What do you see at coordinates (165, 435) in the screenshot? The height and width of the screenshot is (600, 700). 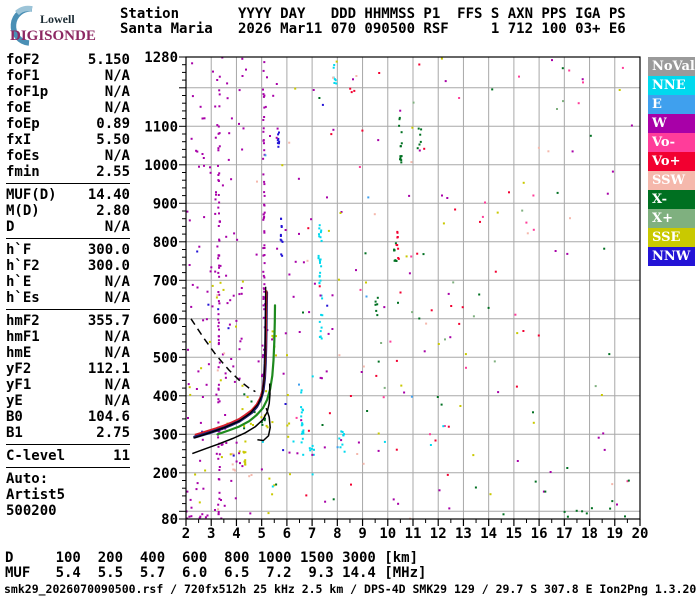 I see `svg-text: 300` at bounding box center [165, 435].